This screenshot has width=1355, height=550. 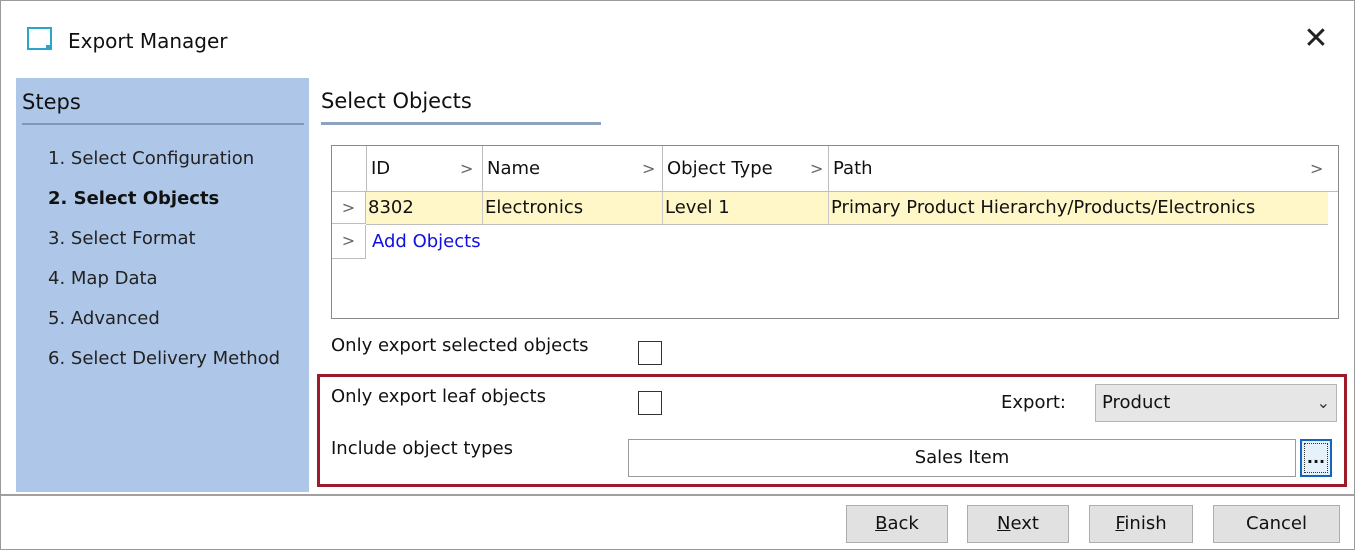 I want to click on step-map-data: 4. Map Data, so click(x=103, y=278).